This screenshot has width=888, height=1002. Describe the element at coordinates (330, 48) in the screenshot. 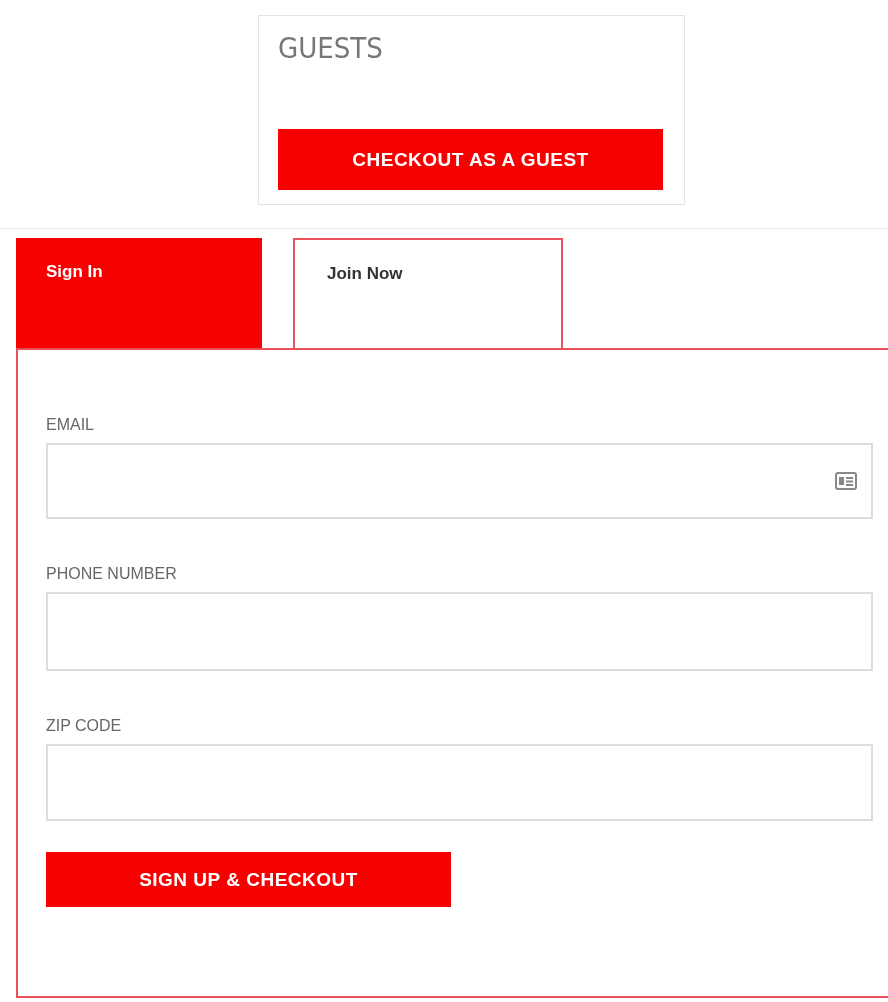

I see `guests-heading: GUESTS` at that location.